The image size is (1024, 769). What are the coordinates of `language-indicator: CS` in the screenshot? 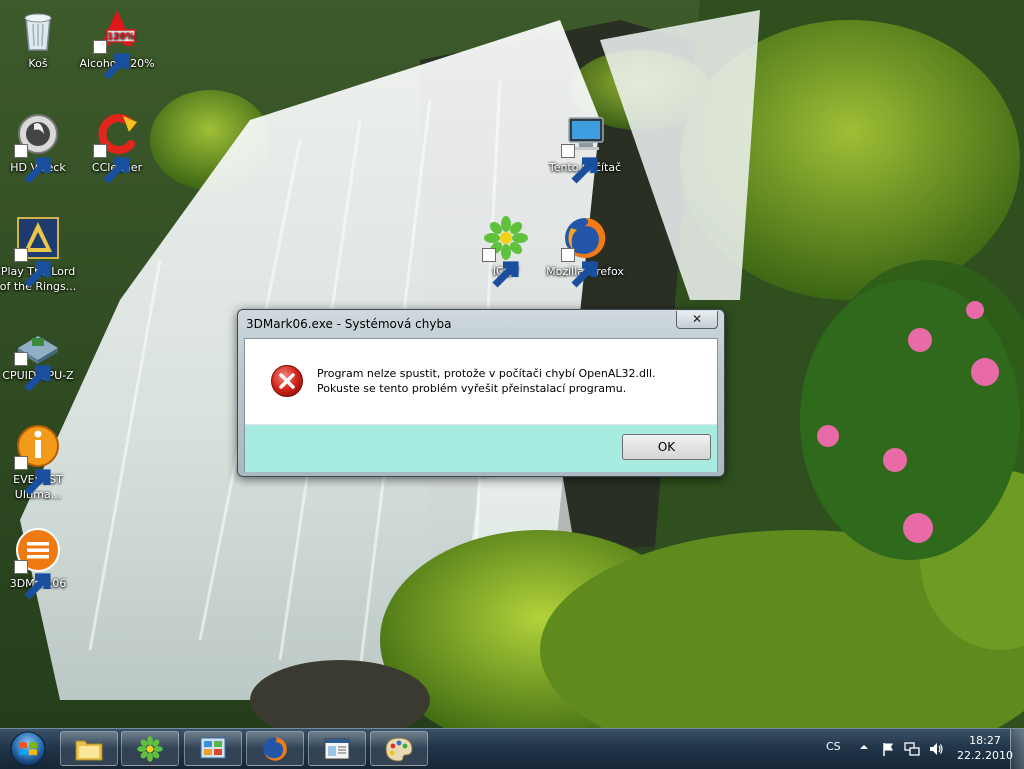 It's located at (833, 746).